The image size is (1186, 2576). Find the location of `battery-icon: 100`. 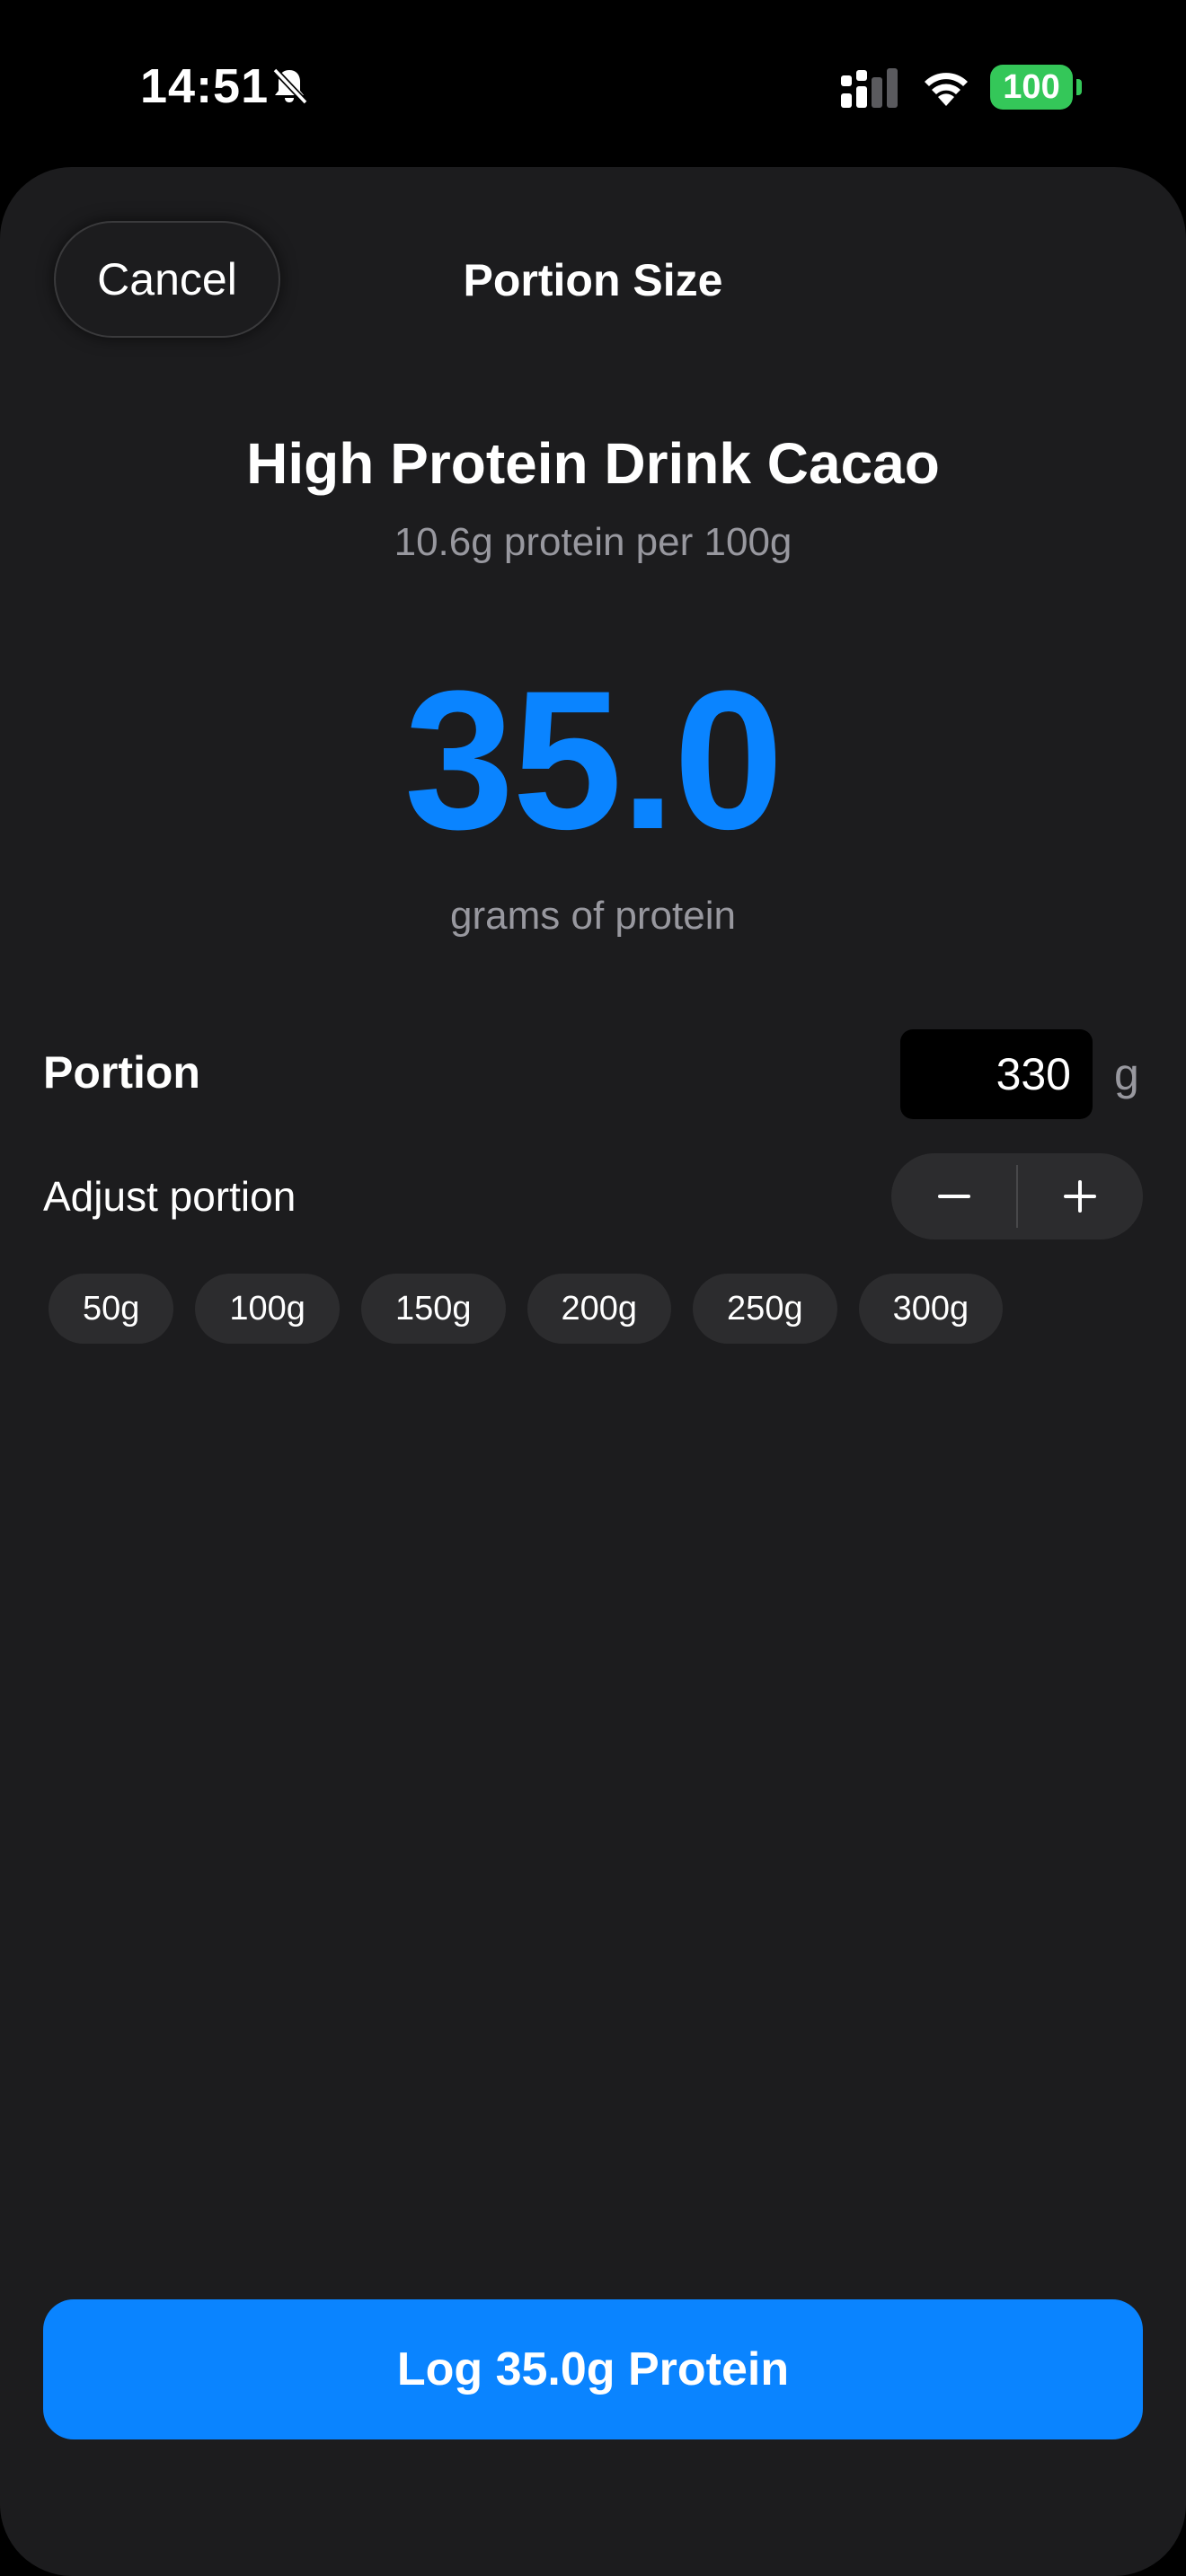

battery-icon: 100 is located at coordinates (1031, 87).